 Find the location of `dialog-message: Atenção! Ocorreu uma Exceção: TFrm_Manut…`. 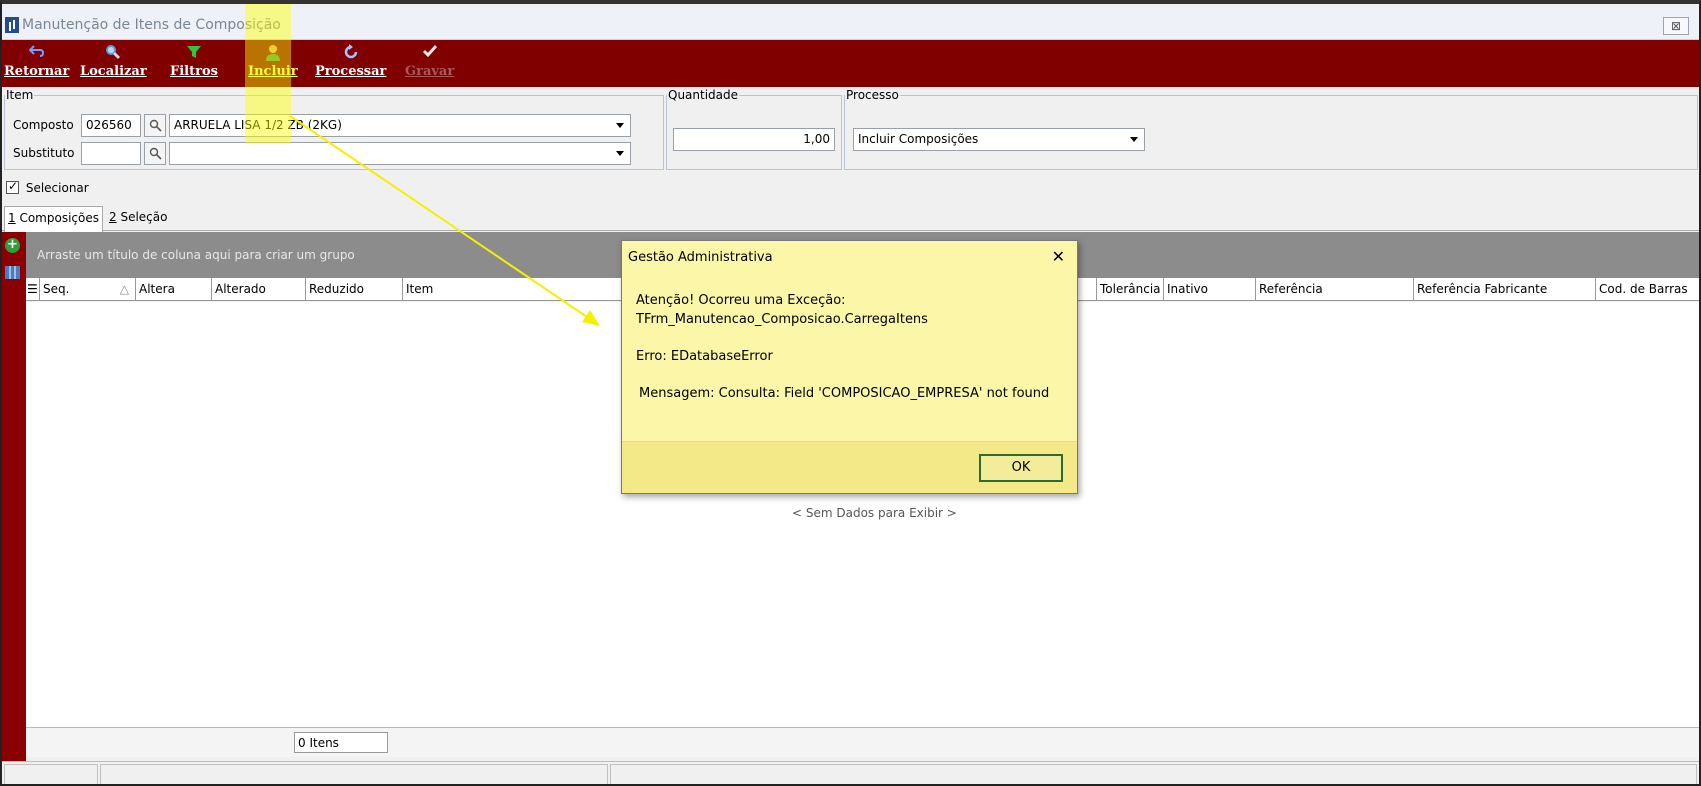

dialog-message: Atenção! Ocorreu uma Exceção: TFrm_Manut… is located at coordinates (846, 356).